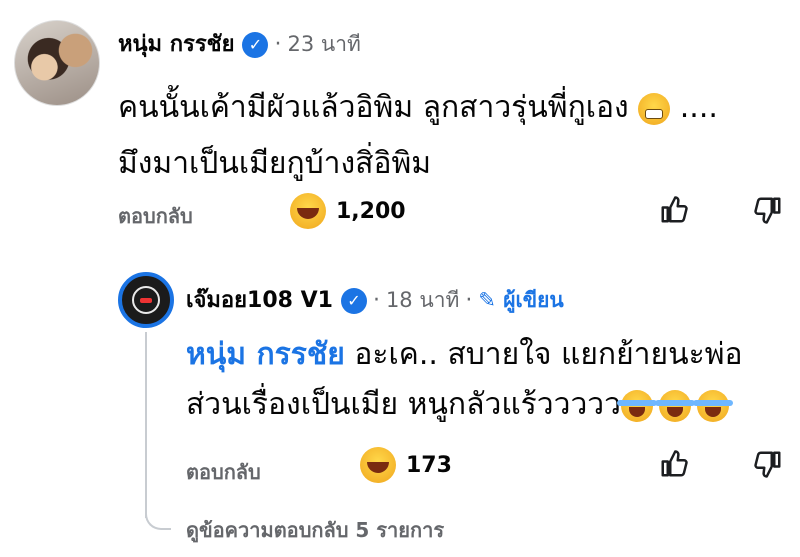 This screenshot has height=557, width=800. I want to click on reply-like-button, so click(674, 464).